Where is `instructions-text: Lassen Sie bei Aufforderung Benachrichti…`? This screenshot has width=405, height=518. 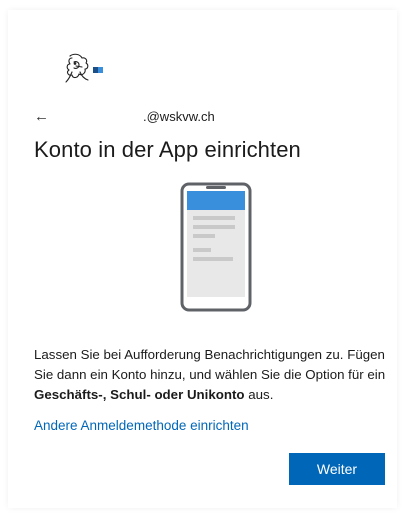
instructions-text: Lassen Sie bei Aufforderung Benachrichti… is located at coordinates (212, 375).